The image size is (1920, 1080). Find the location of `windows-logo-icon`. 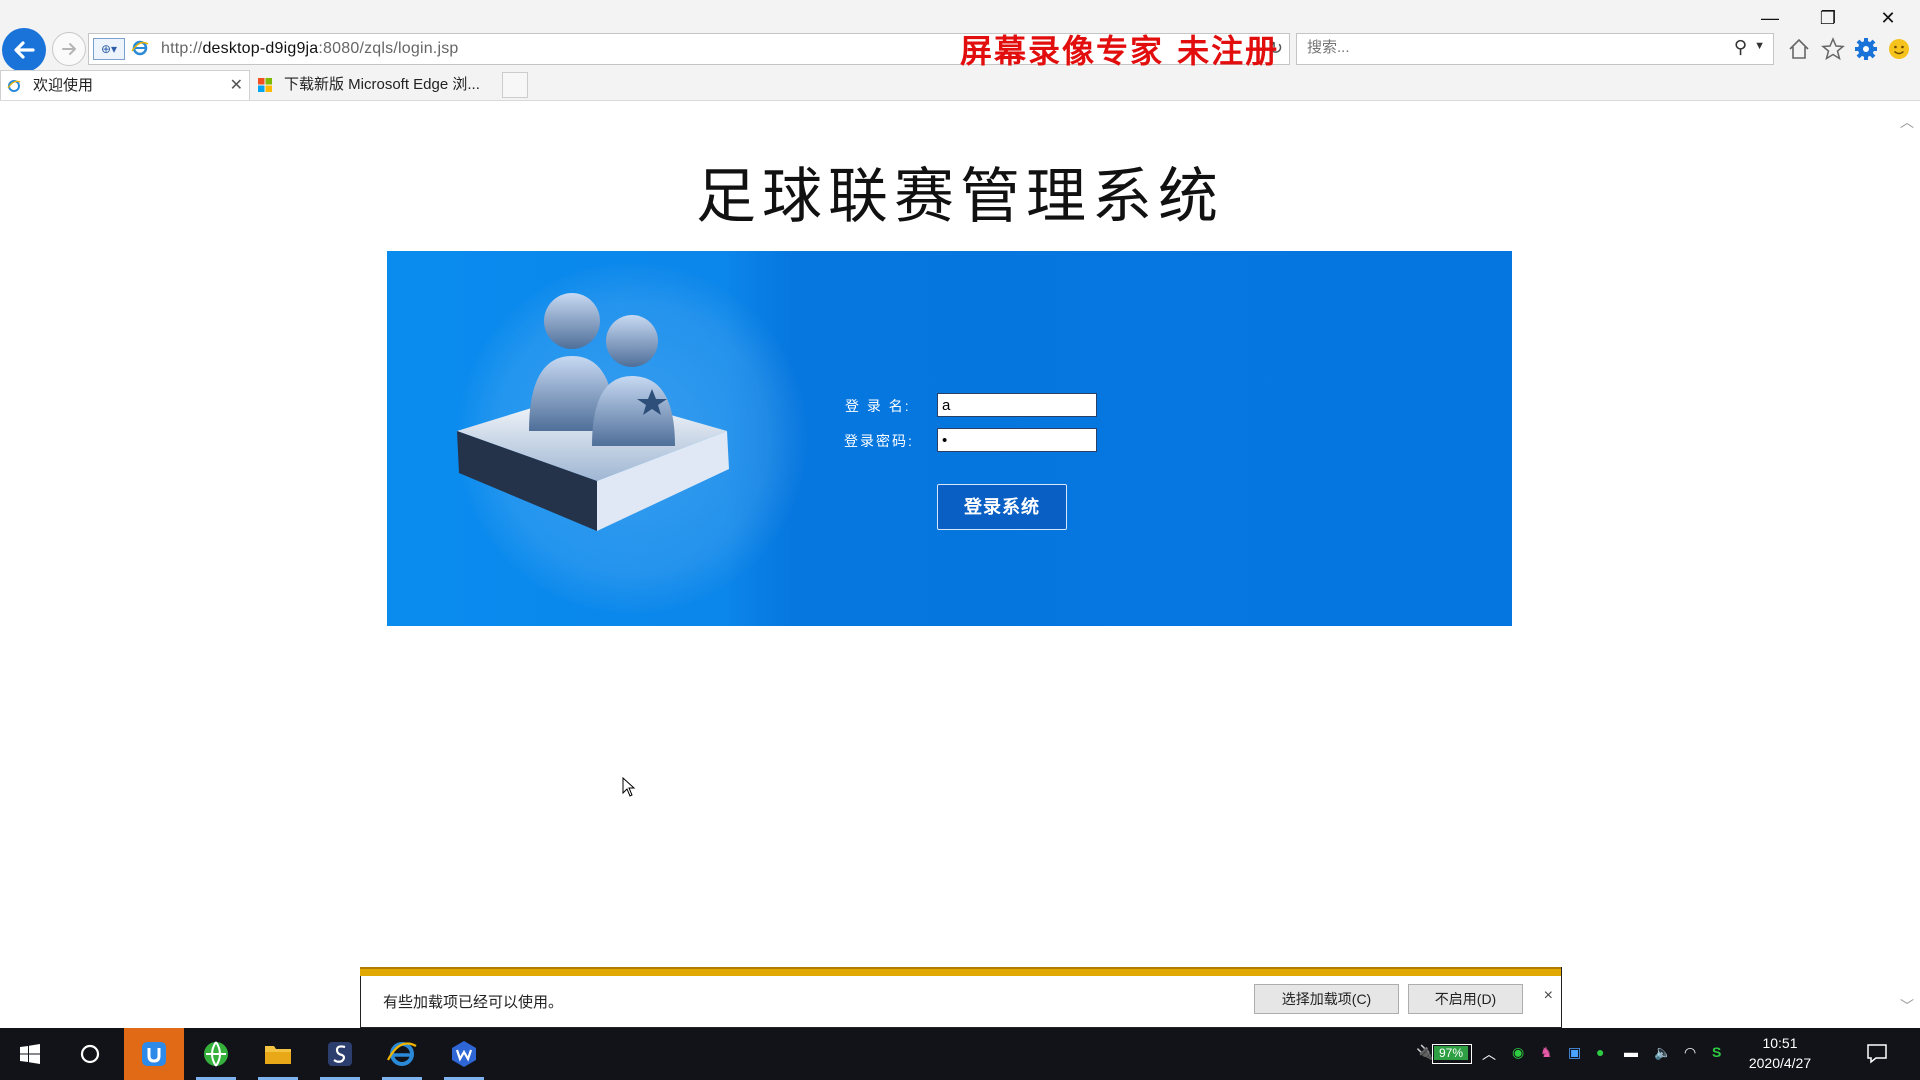

windows-logo-icon is located at coordinates (30, 1054).